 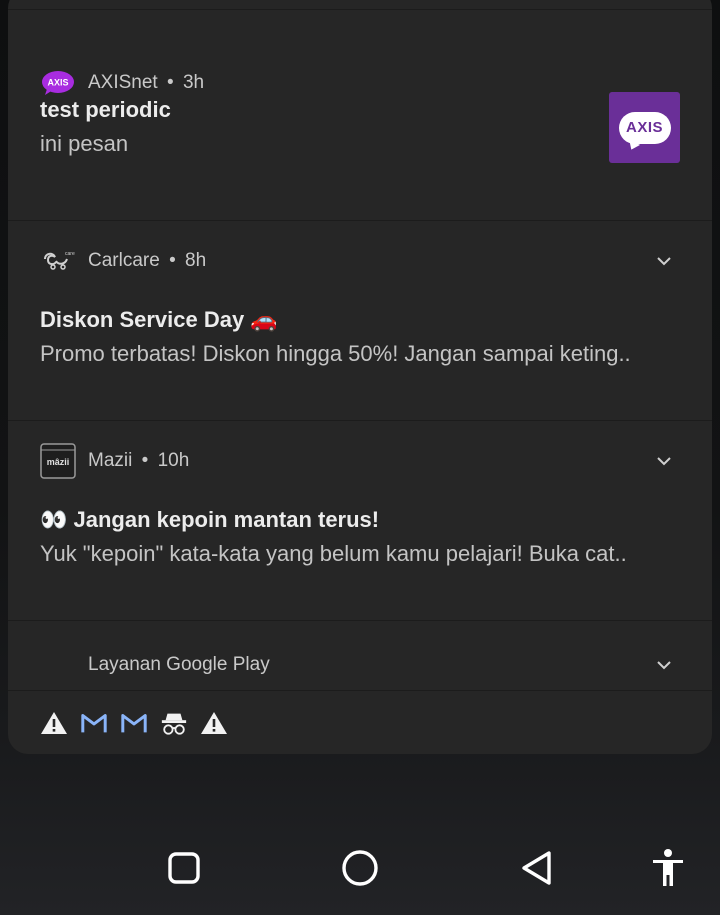 I want to click on navigation-bar, so click(x=360, y=867).